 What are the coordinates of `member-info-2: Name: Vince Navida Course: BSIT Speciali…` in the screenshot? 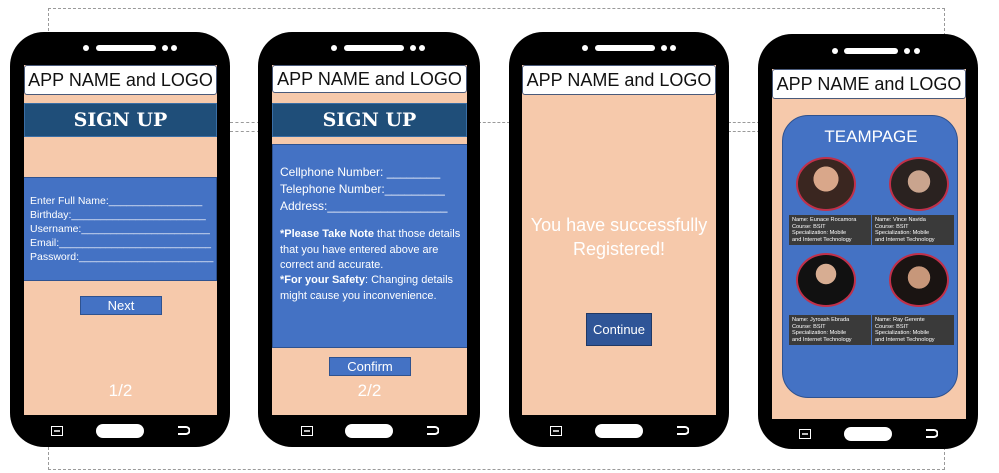 It's located at (913, 230).